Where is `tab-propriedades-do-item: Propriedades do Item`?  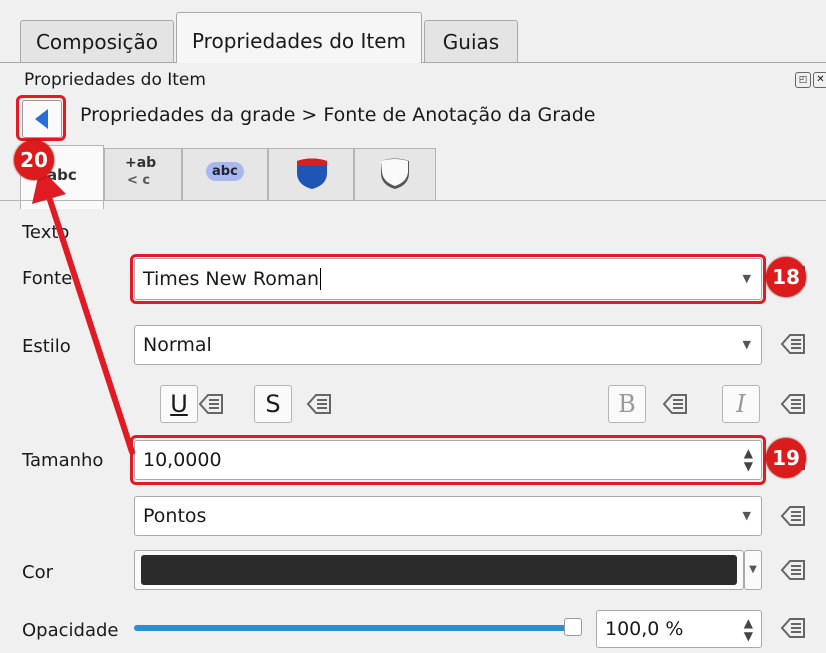 tab-propriedades-do-item: Propriedades do Item is located at coordinates (299, 37).